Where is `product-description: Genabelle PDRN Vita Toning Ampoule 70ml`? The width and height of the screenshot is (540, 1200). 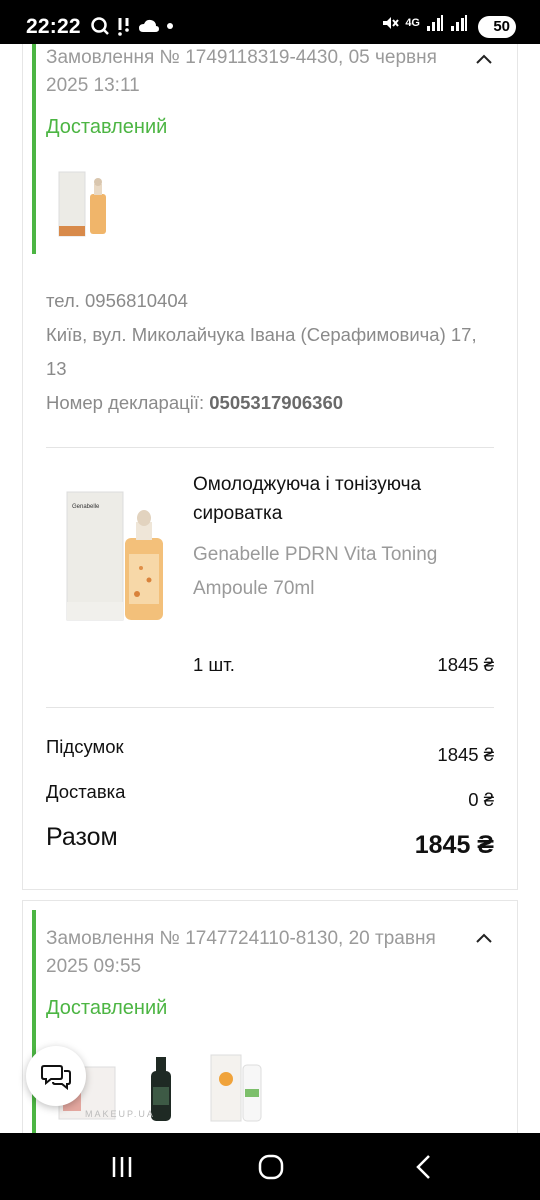 product-description: Genabelle PDRN Vita Toning Ampoule 70ml is located at coordinates (315, 571).